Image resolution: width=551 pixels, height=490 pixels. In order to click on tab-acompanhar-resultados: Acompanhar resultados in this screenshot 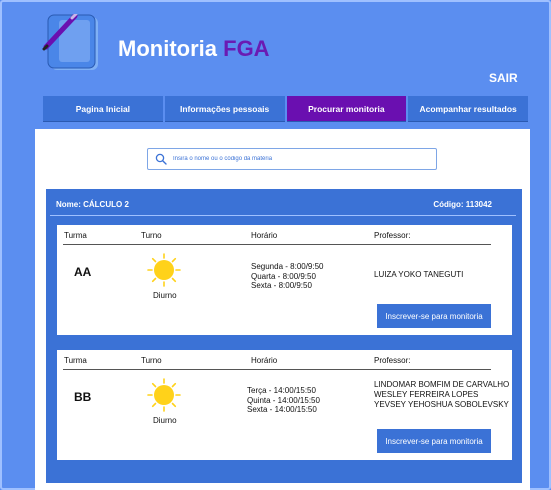, I will do `click(468, 109)`.